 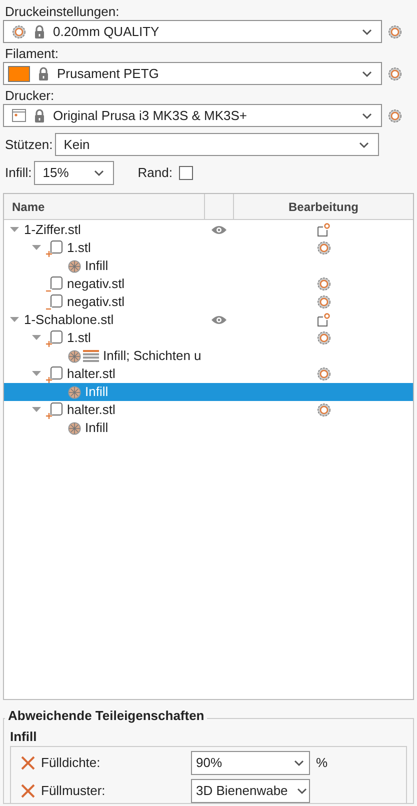 What do you see at coordinates (192, 31) in the screenshot?
I see `preset-dropdown: 0.20mm QUALITY` at bounding box center [192, 31].